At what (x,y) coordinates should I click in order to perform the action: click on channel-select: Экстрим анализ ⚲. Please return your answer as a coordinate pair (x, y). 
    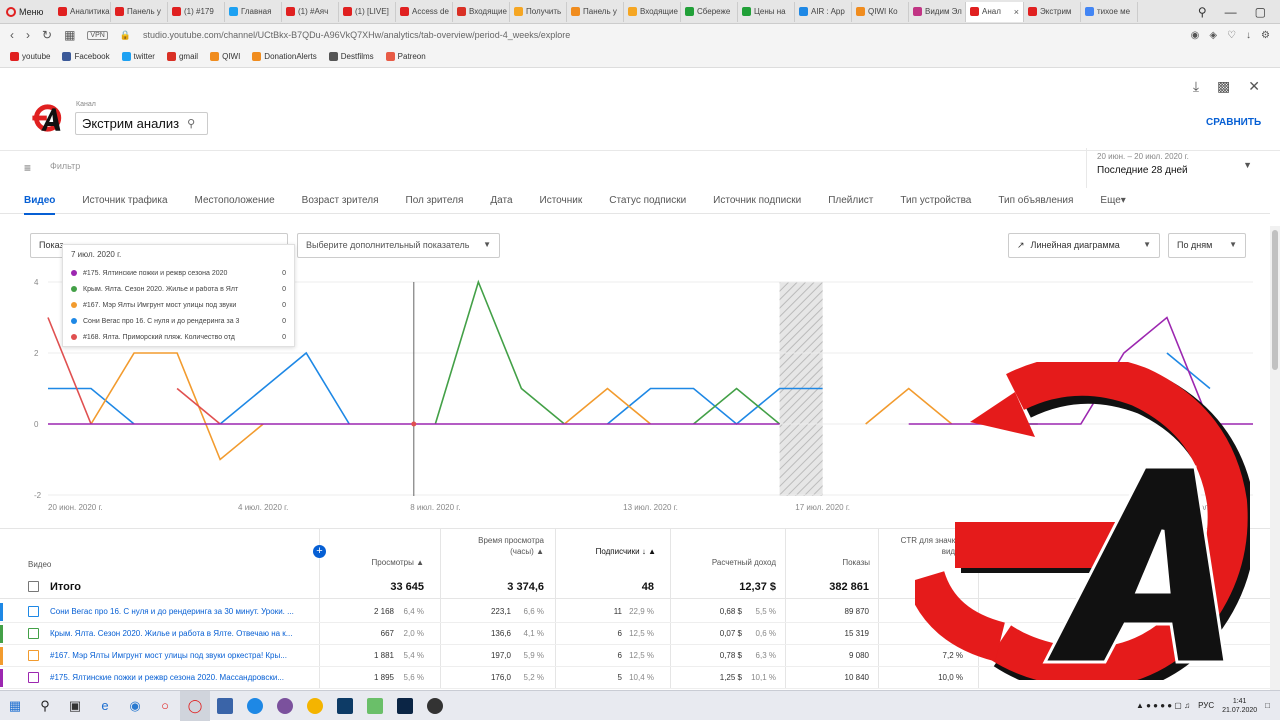
    Looking at the image, I should click on (141, 123).